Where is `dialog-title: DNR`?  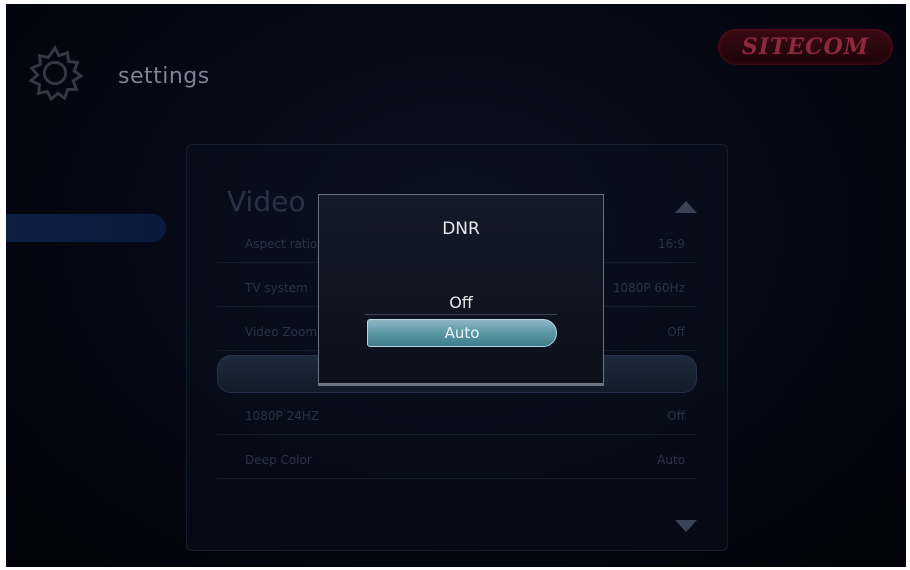
dialog-title: DNR is located at coordinates (461, 229).